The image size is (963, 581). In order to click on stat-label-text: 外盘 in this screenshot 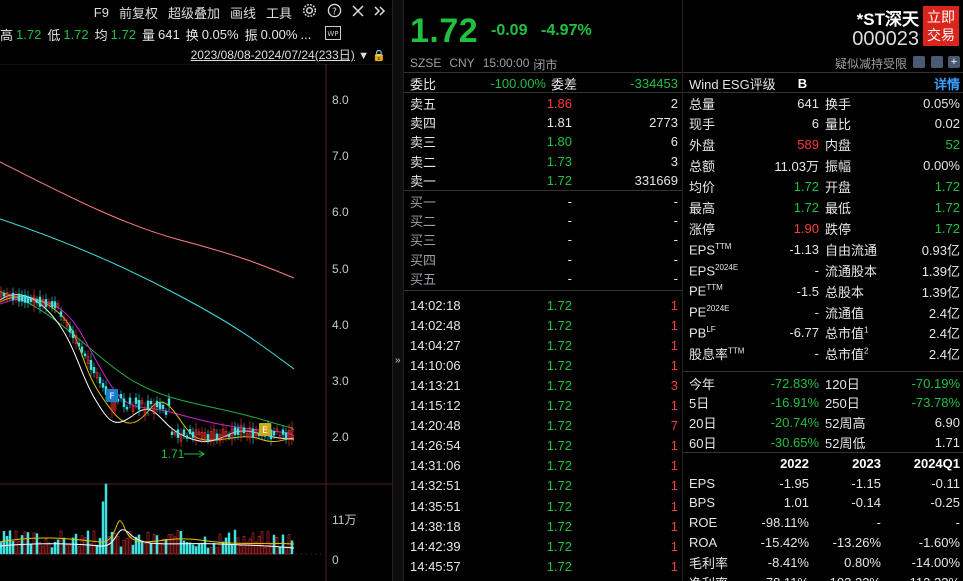, I will do `click(702, 146)`.